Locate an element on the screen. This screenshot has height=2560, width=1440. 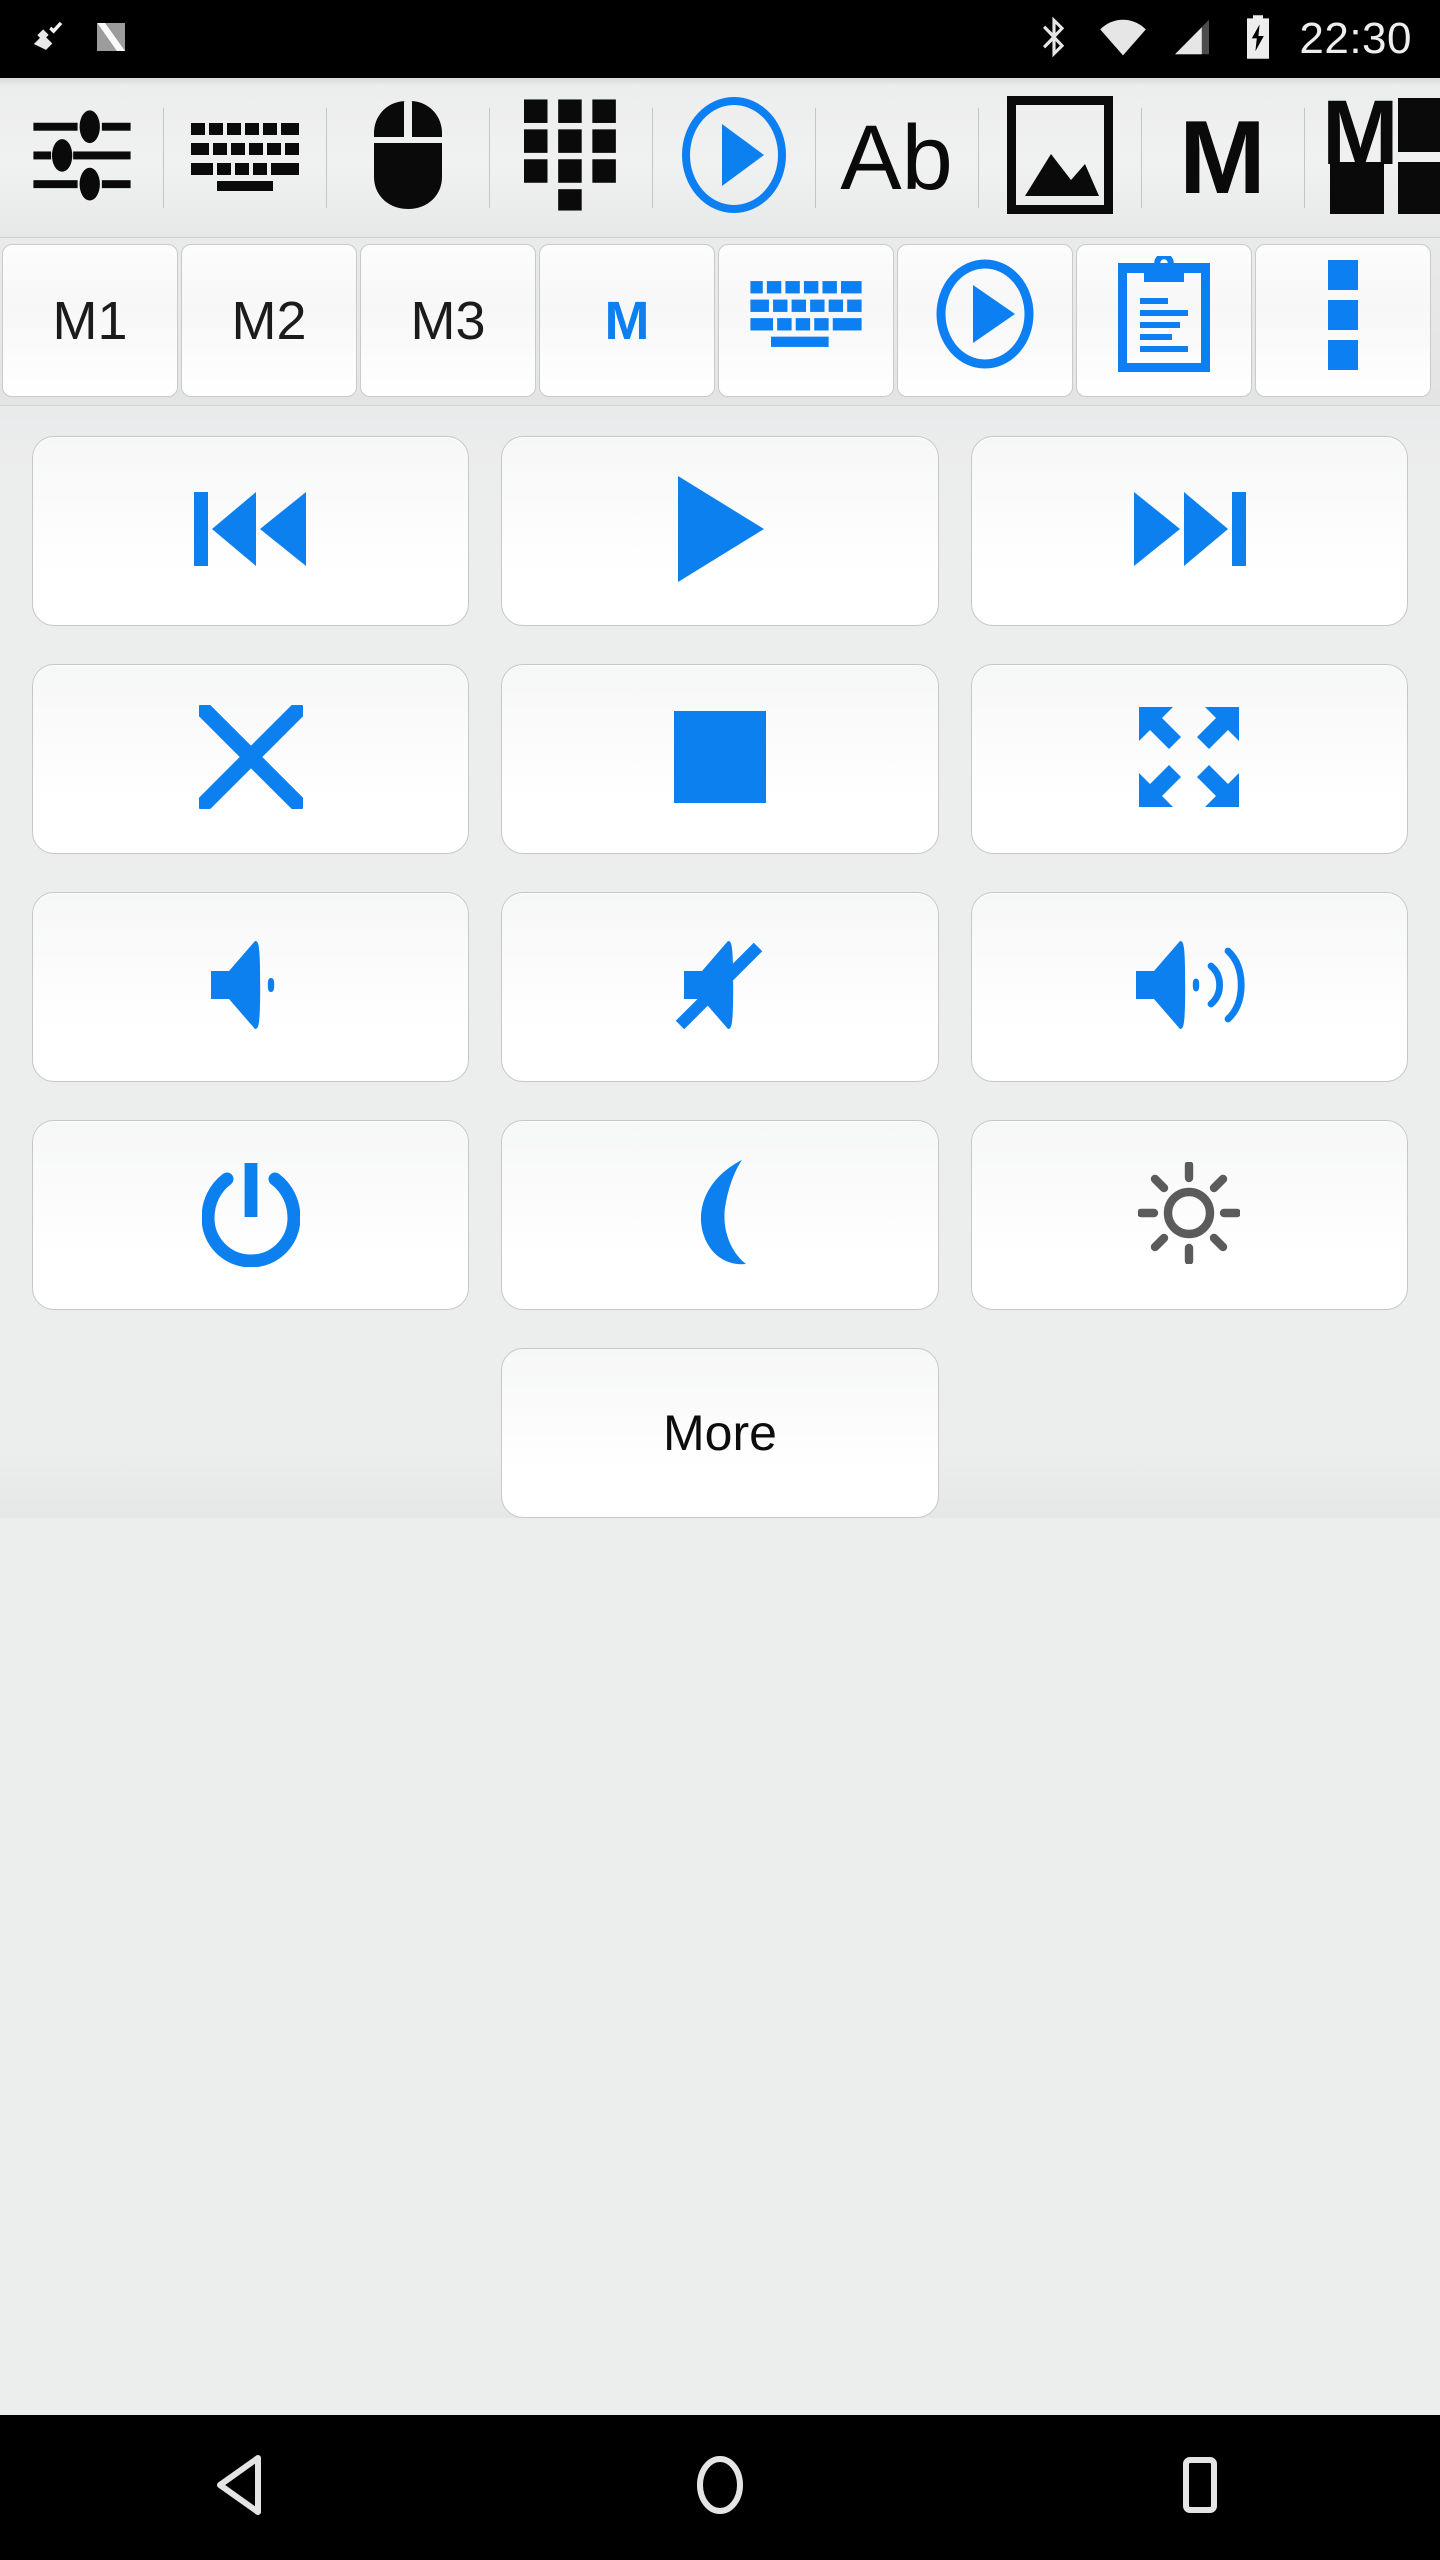
tab-macro: M is located at coordinates (627, 320).